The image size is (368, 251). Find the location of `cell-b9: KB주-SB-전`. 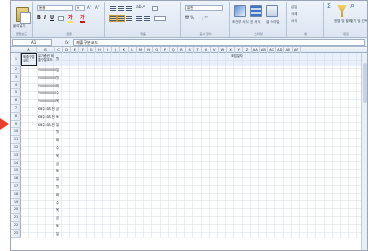

cell-b9: KB주-SB-전 is located at coordinates (46, 125).